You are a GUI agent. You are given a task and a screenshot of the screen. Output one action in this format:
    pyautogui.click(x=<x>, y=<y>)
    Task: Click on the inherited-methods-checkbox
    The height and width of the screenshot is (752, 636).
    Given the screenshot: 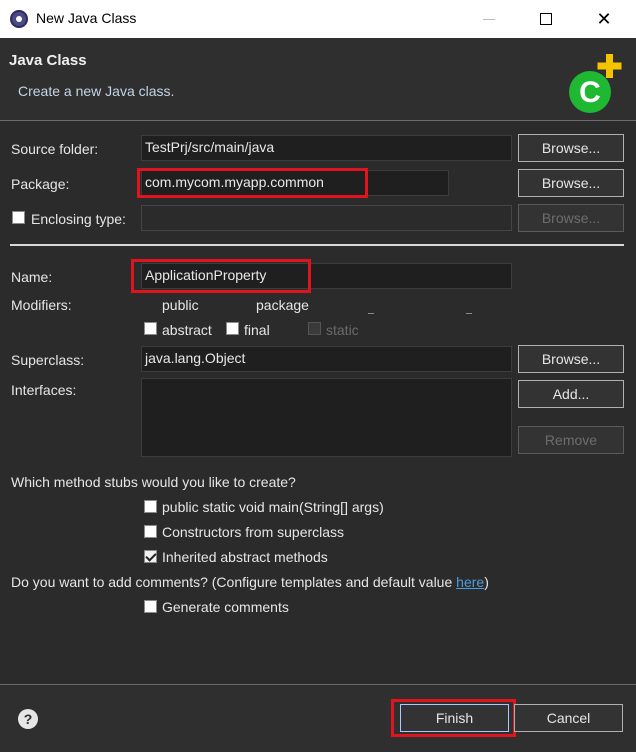 What is the action you would take?
    pyautogui.click(x=150, y=556)
    